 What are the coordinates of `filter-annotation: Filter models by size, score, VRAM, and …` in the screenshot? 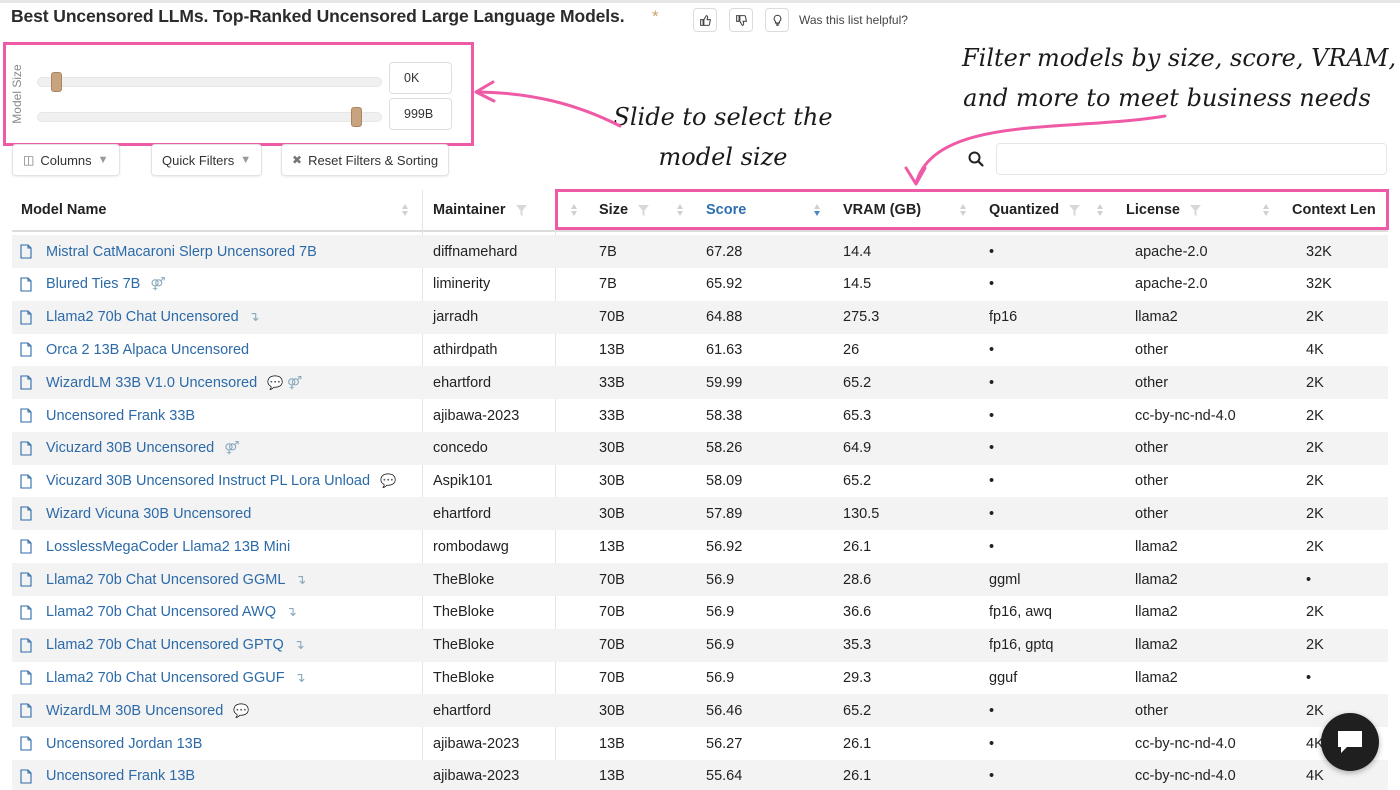 It's located at (1179, 78).